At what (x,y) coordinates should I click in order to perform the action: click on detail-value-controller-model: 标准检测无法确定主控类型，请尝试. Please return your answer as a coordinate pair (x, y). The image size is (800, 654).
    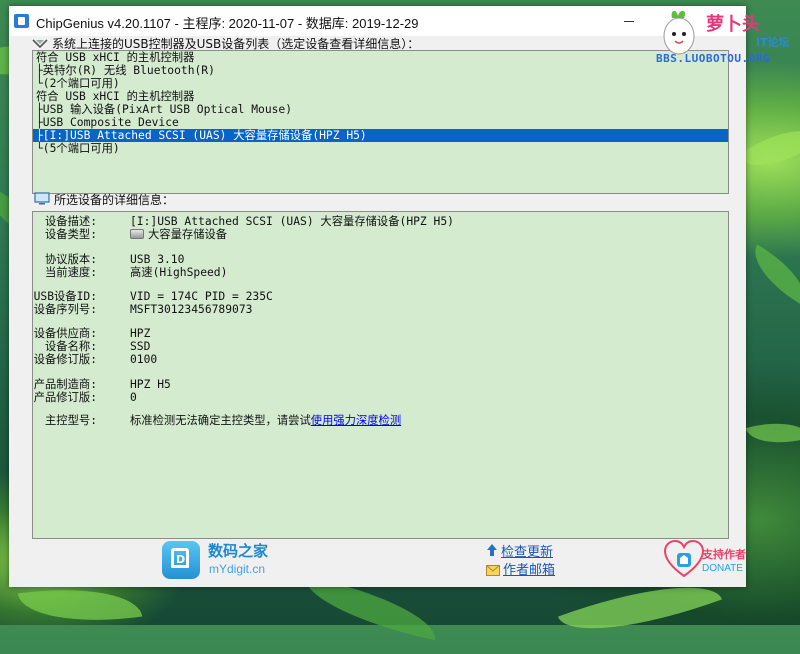
    Looking at the image, I should click on (220, 420).